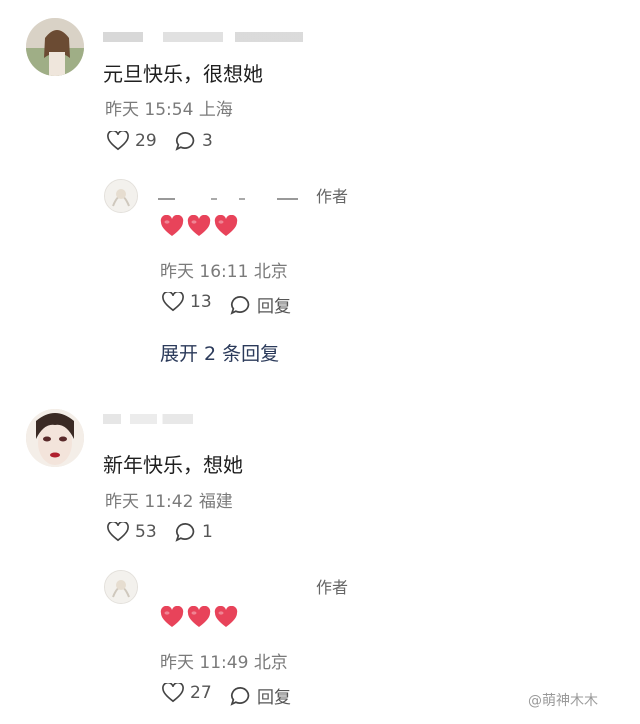  I want to click on reply-button: 1, so click(194, 532).